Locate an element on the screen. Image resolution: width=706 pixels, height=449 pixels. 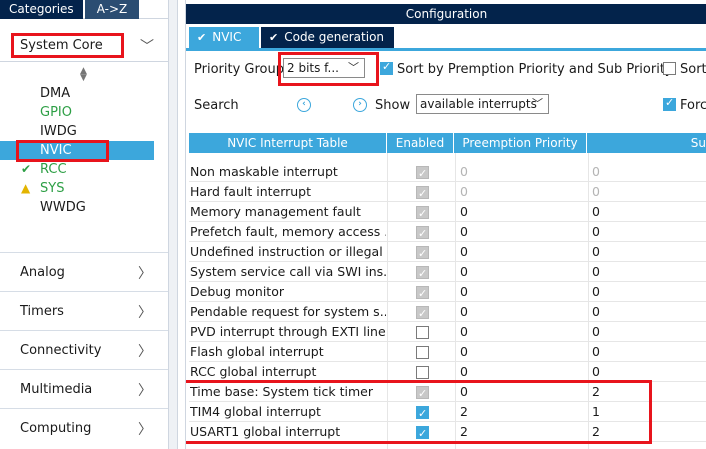
table-row: Non maskable interrupt 0 0 is located at coordinates (447, 172).